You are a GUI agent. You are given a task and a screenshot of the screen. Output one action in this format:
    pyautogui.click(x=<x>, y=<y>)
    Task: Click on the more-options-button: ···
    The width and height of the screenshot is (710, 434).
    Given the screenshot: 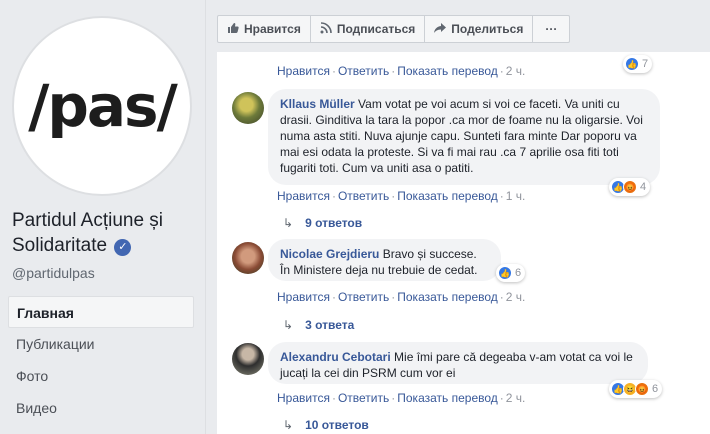 What is the action you would take?
    pyautogui.click(x=551, y=29)
    